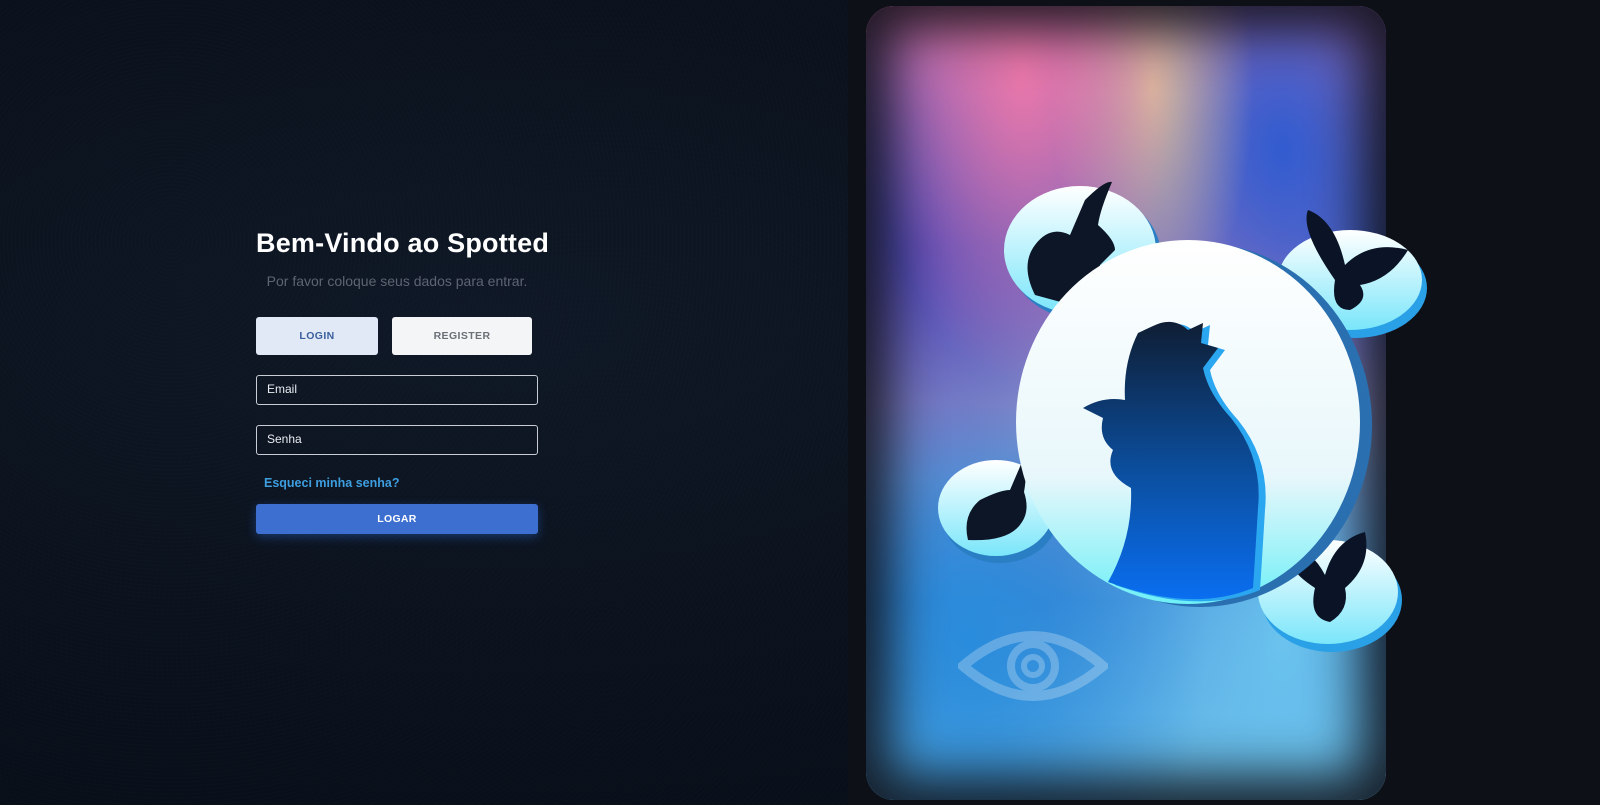 This screenshot has width=1600, height=805. What do you see at coordinates (284, 439) in the screenshot?
I see `password-field-label: Senha` at bounding box center [284, 439].